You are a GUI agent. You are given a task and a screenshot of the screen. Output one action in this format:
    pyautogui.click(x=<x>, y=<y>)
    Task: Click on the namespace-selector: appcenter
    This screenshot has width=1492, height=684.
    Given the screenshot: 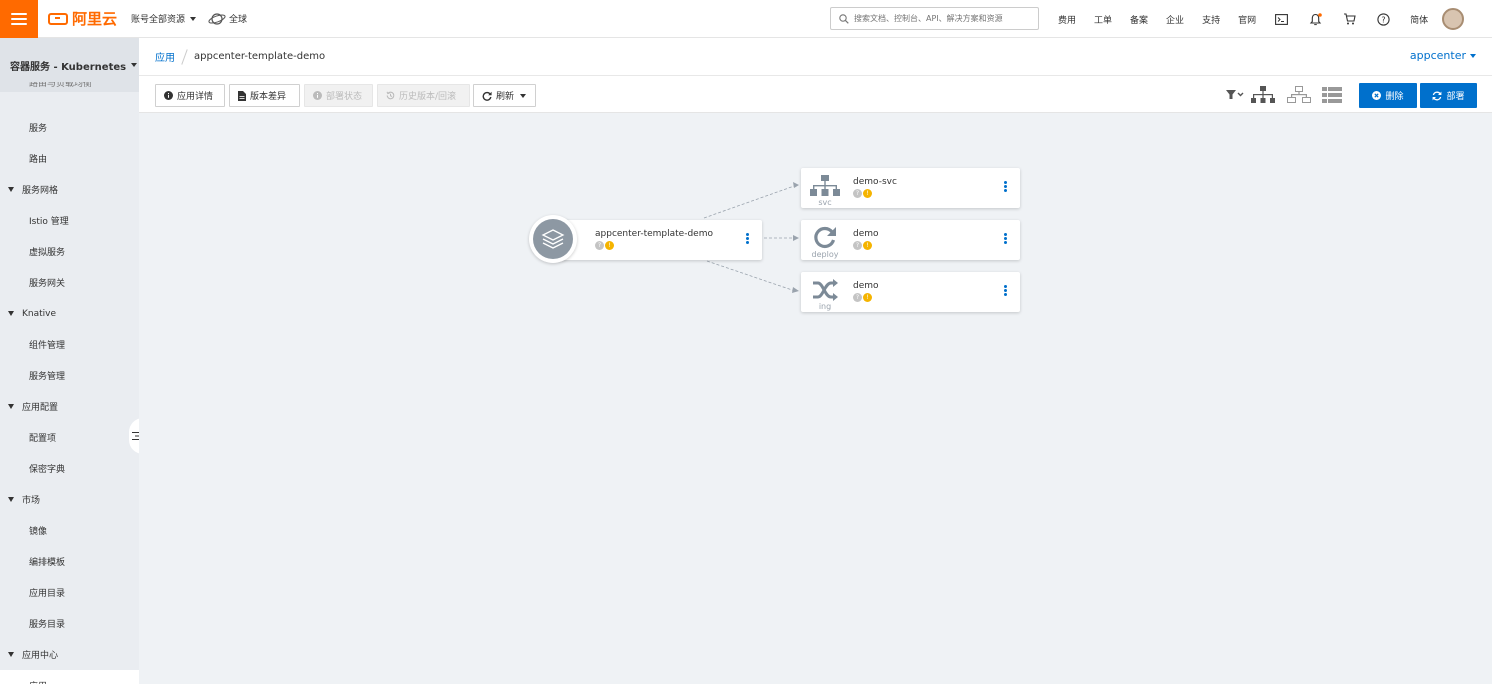 What is the action you would take?
    pyautogui.click(x=1443, y=55)
    